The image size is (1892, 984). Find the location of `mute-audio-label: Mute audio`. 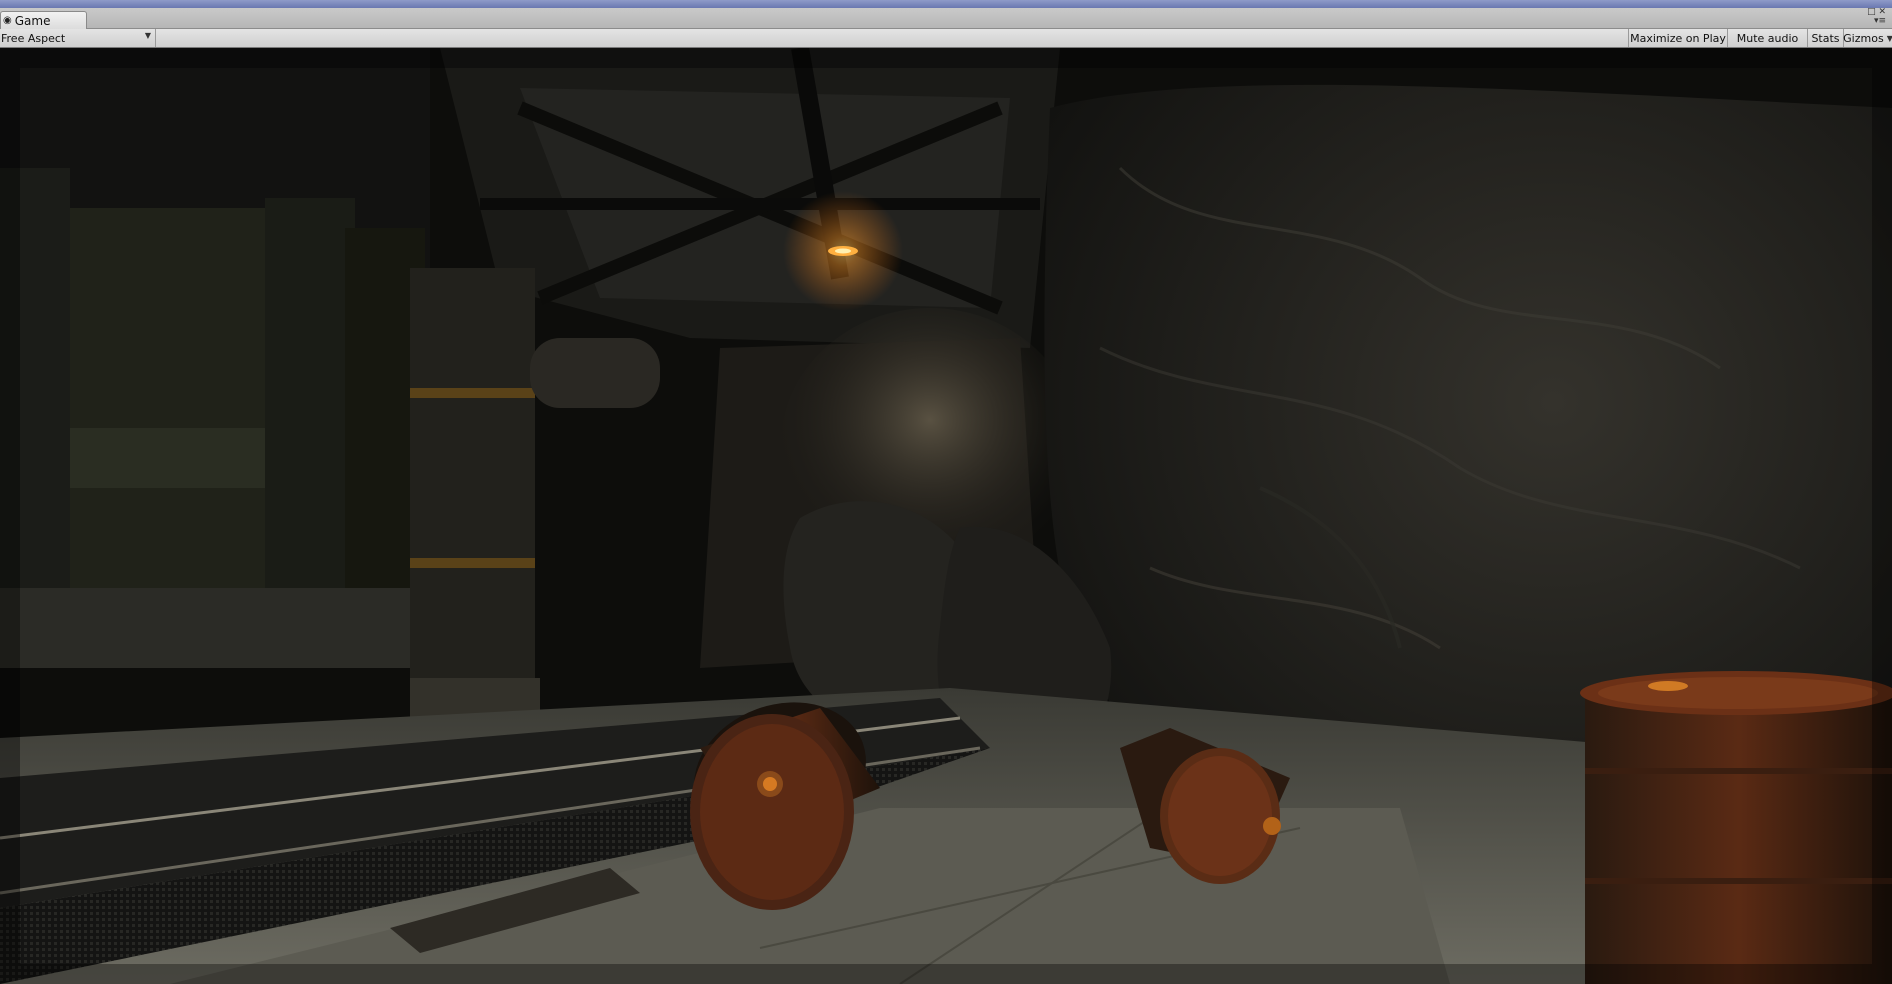

mute-audio-label: Mute audio is located at coordinates (1767, 38).